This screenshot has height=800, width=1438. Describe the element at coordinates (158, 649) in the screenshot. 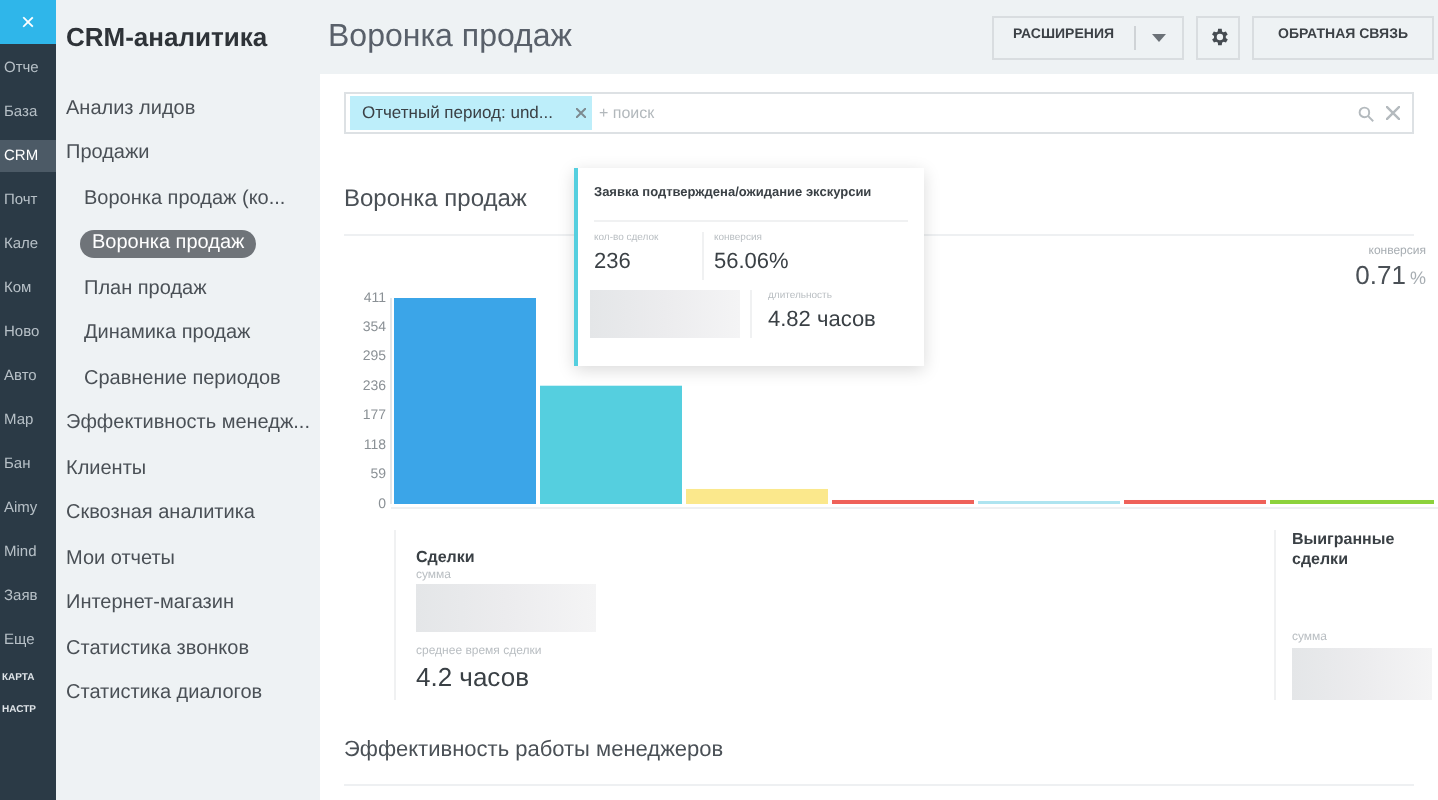

I see `sidebar-item: Статистика звонков` at that location.